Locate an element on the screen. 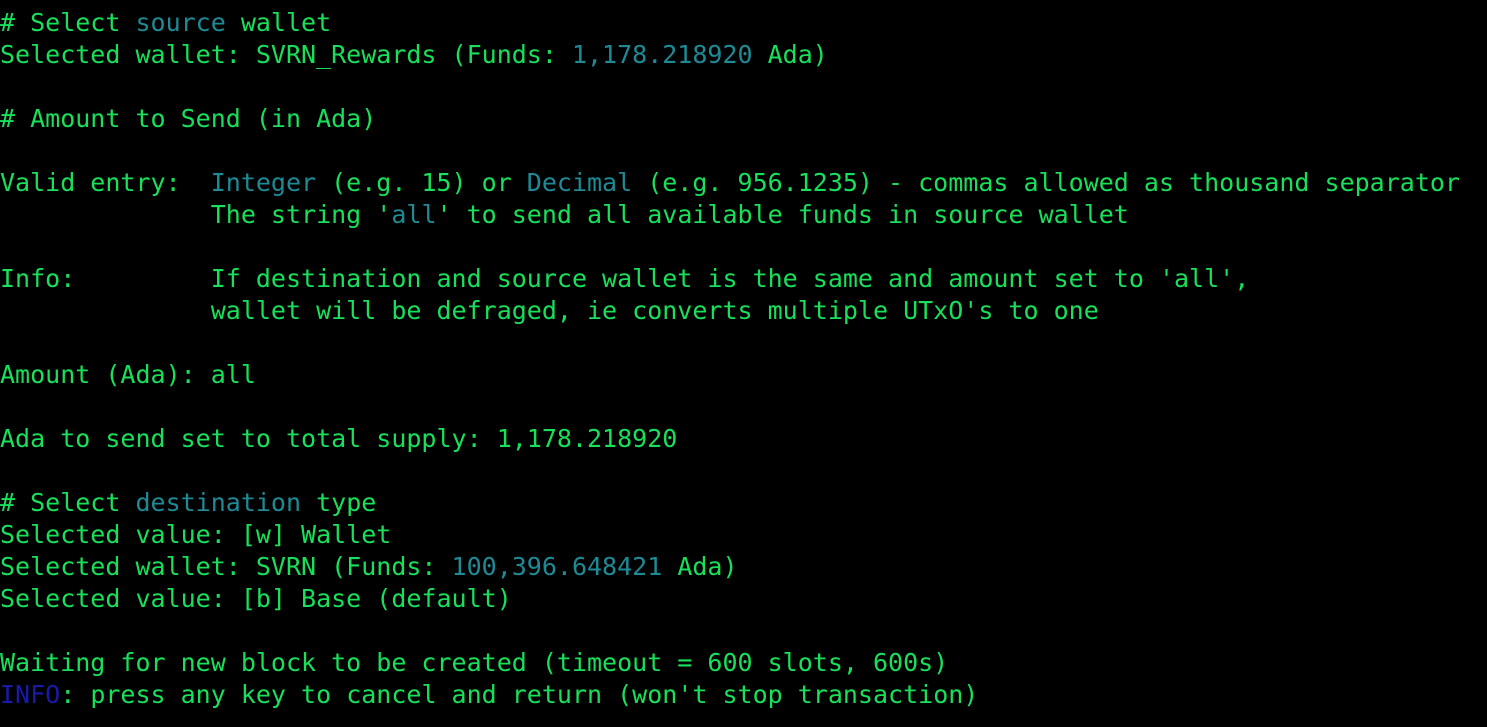  terminal-line-amount-heading: # Amount to Send (in Ada) is located at coordinates (743, 119).